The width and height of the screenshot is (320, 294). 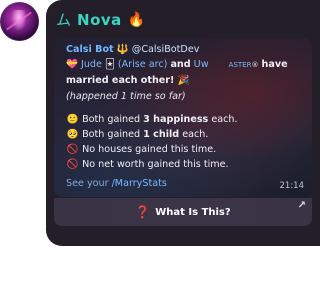 What do you see at coordinates (90, 49) in the screenshot?
I see `bot-name: Calsi Bot` at bounding box center [90, 49].